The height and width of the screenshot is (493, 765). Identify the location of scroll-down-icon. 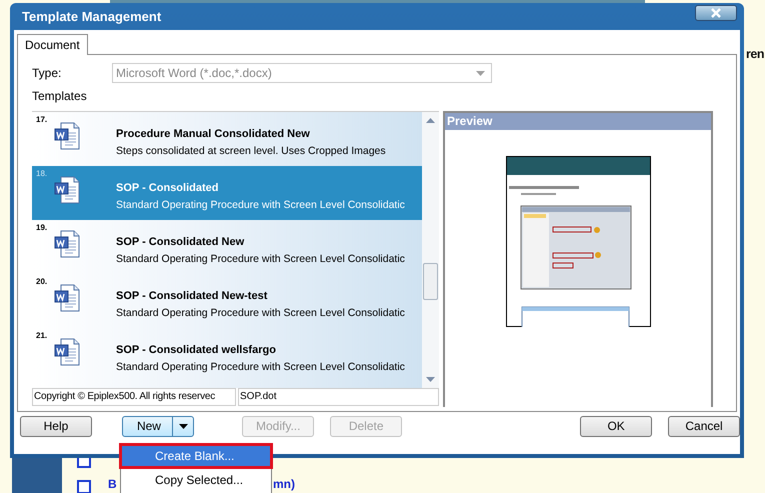
(430, 379).